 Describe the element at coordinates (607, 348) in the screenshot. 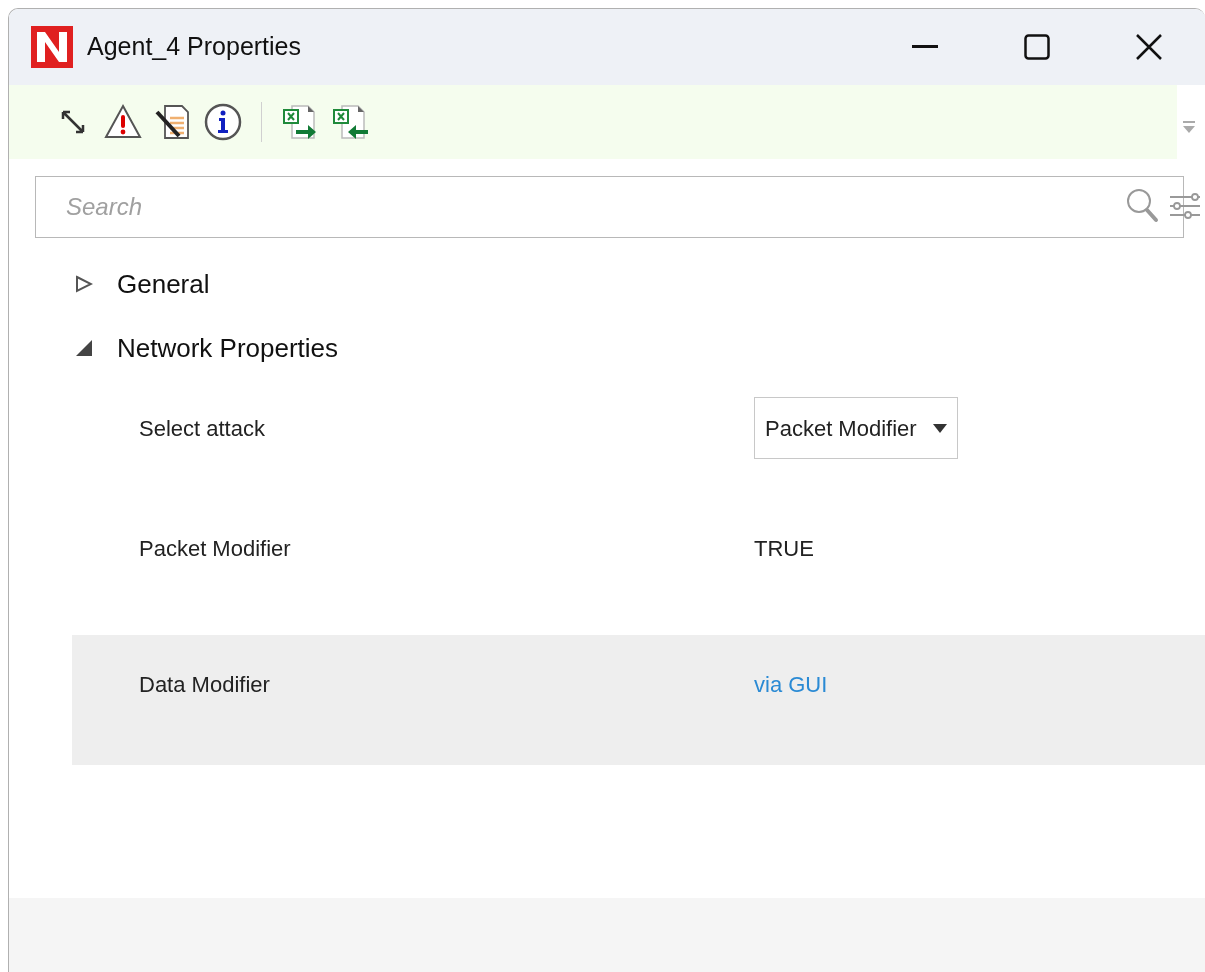

I see `group-header: Network Properties` at that location.